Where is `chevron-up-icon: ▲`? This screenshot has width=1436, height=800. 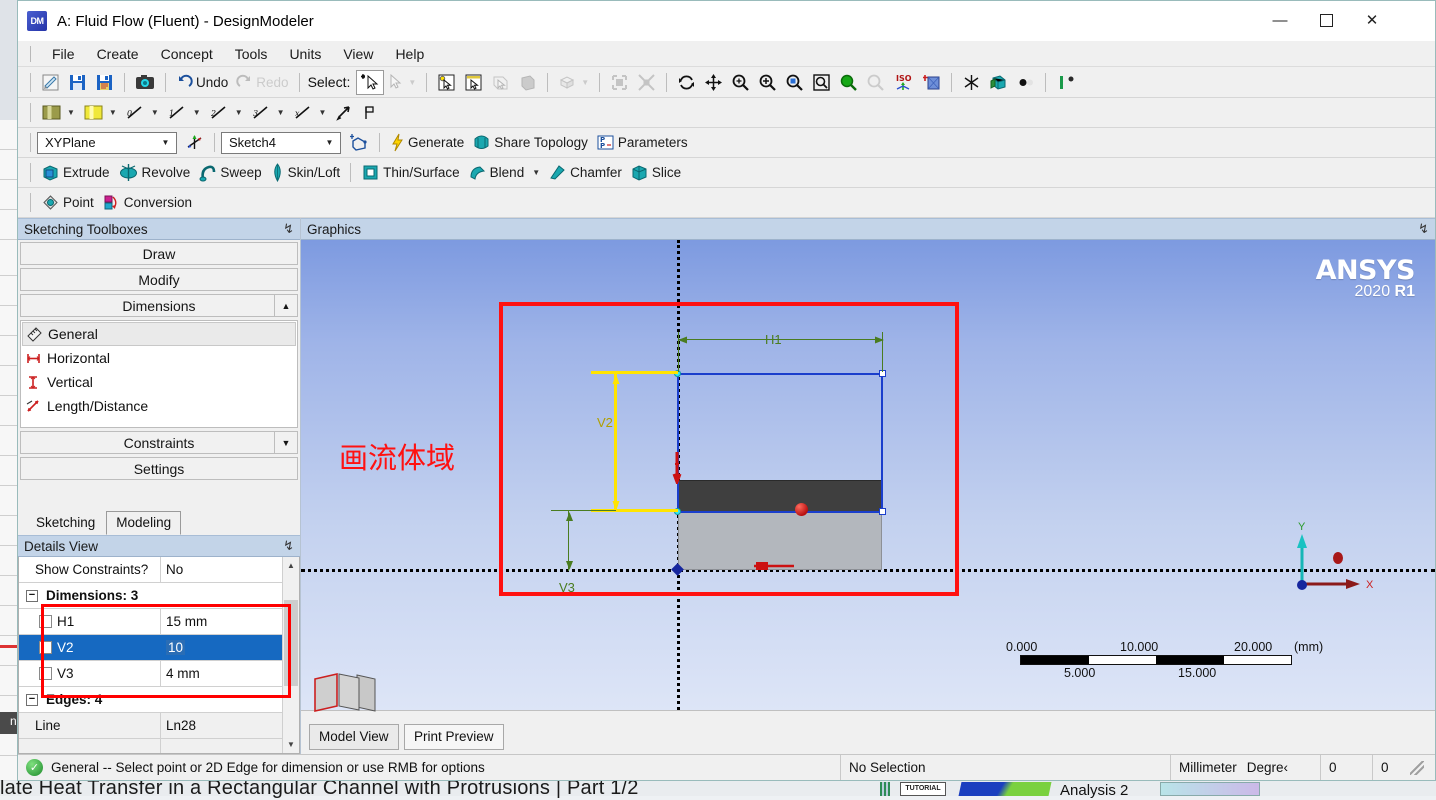 chevron-up-icon: ▲ is located at coordinates (286, 305).